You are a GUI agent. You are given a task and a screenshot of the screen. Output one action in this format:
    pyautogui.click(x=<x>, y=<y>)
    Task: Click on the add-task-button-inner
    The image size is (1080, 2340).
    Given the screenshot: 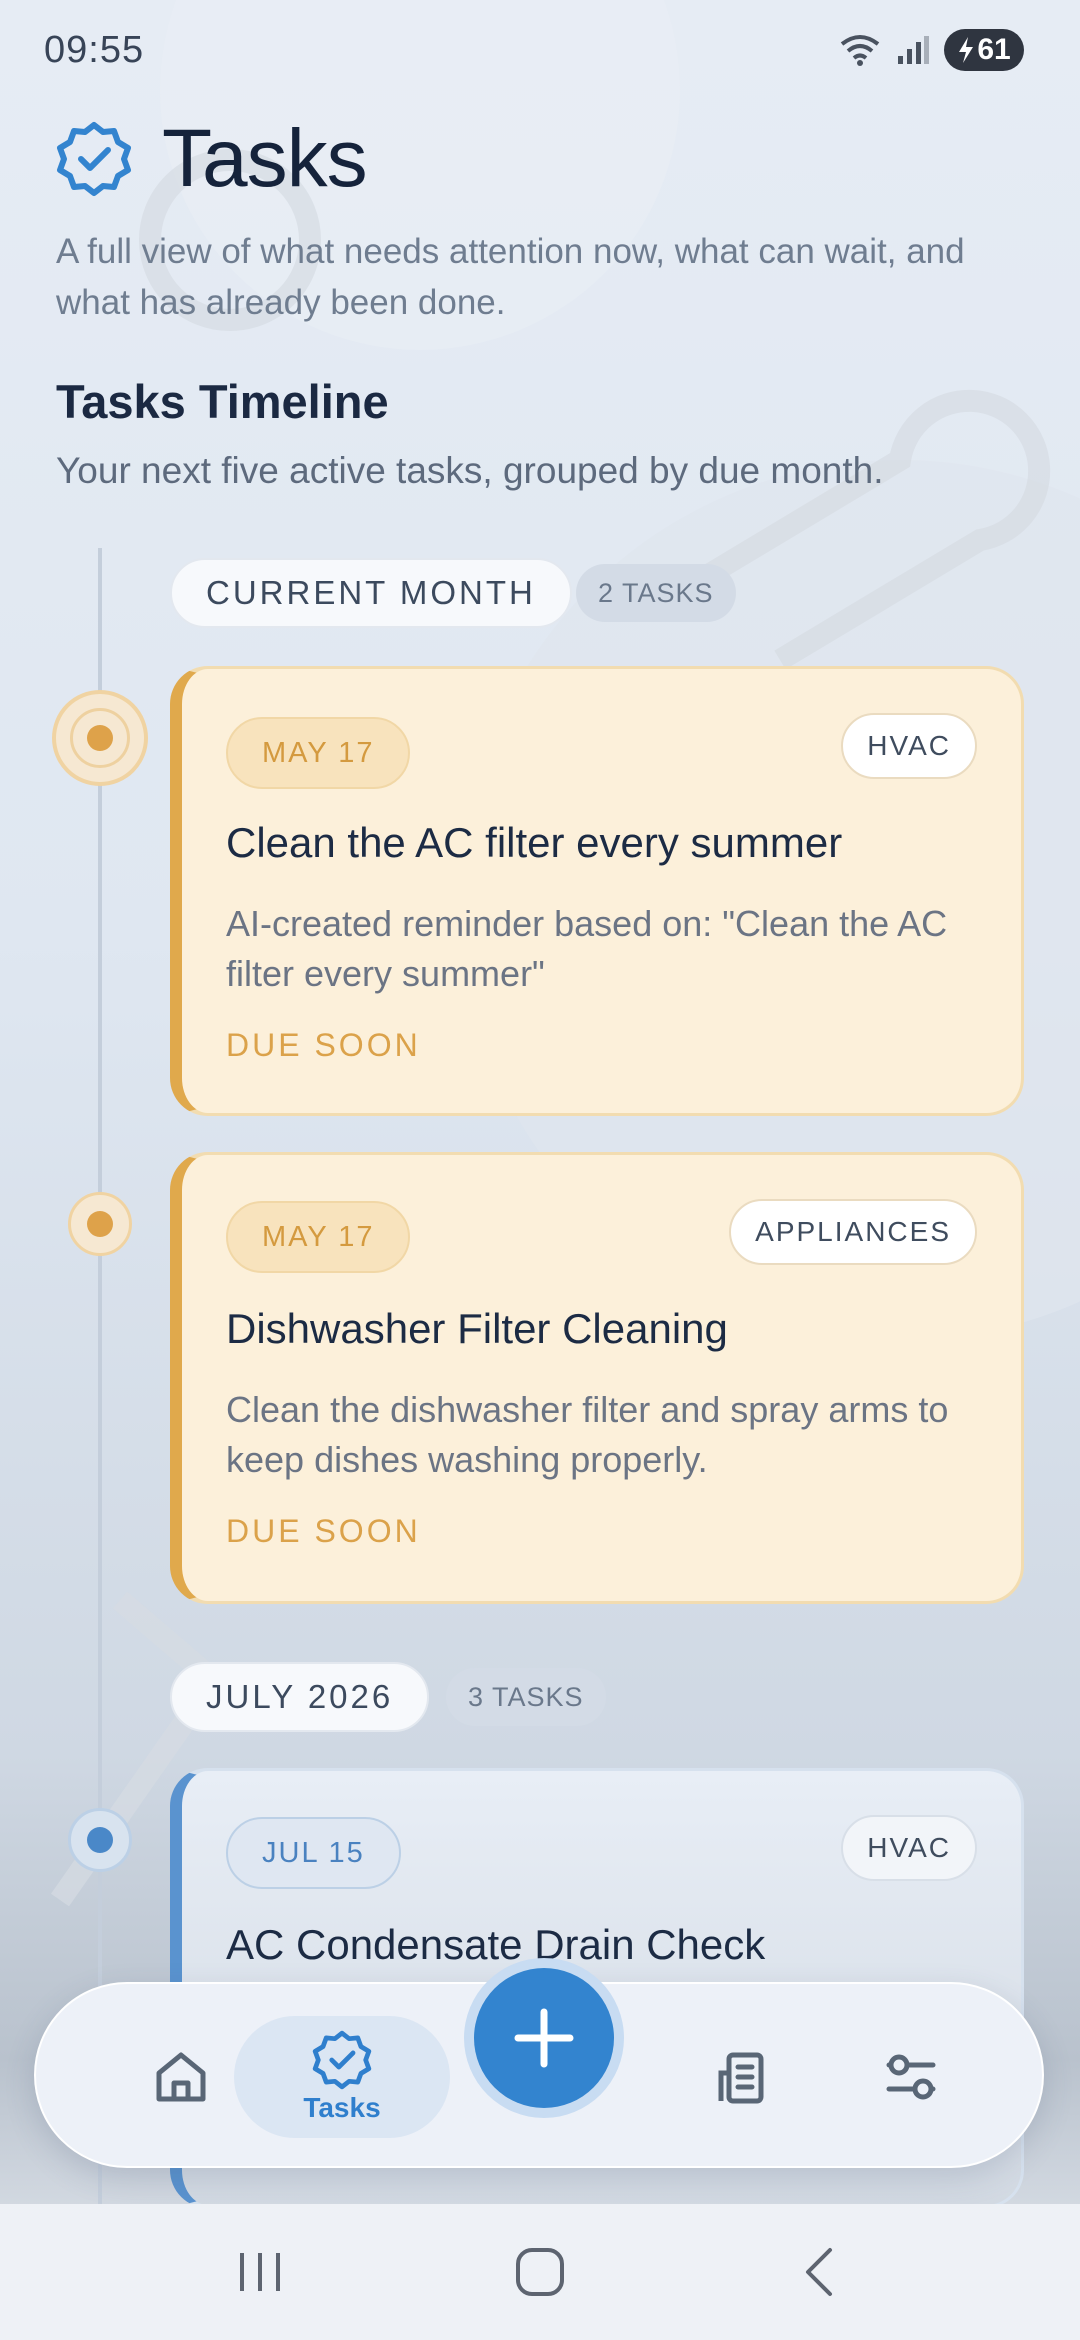 What is the action you would take?
    pyautogui.click(x=544, y=2038)
    